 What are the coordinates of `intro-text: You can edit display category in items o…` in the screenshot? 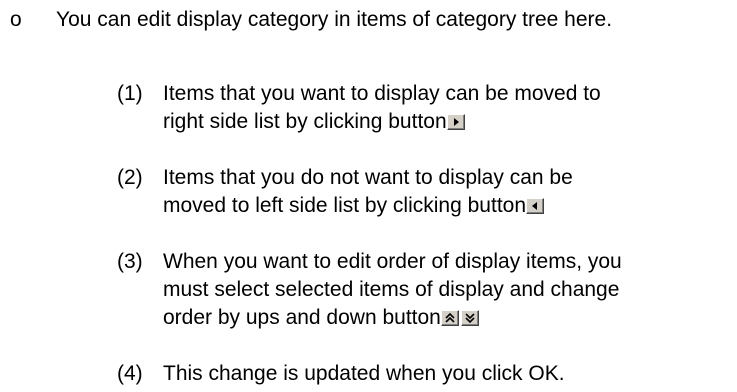 It's located at (334, 19).